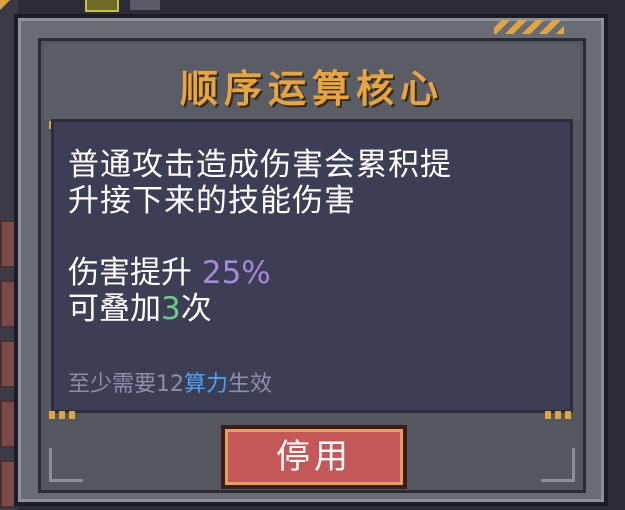  I want to click on disable-button: 停用, so click(314, 457).